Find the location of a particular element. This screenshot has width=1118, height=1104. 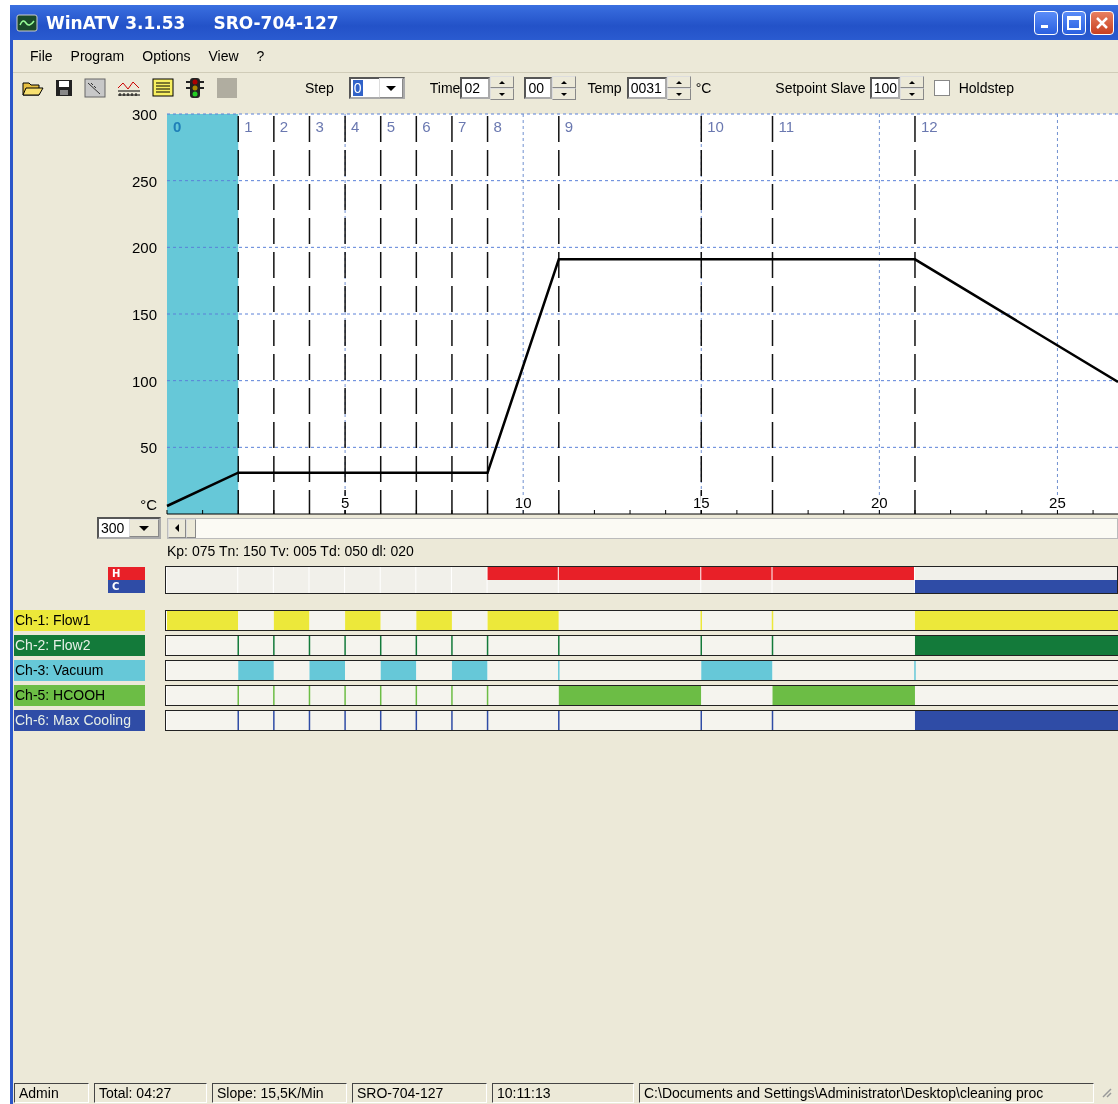

channel-label: Ch-5: HCOOH is located at coordinates (79, 695).